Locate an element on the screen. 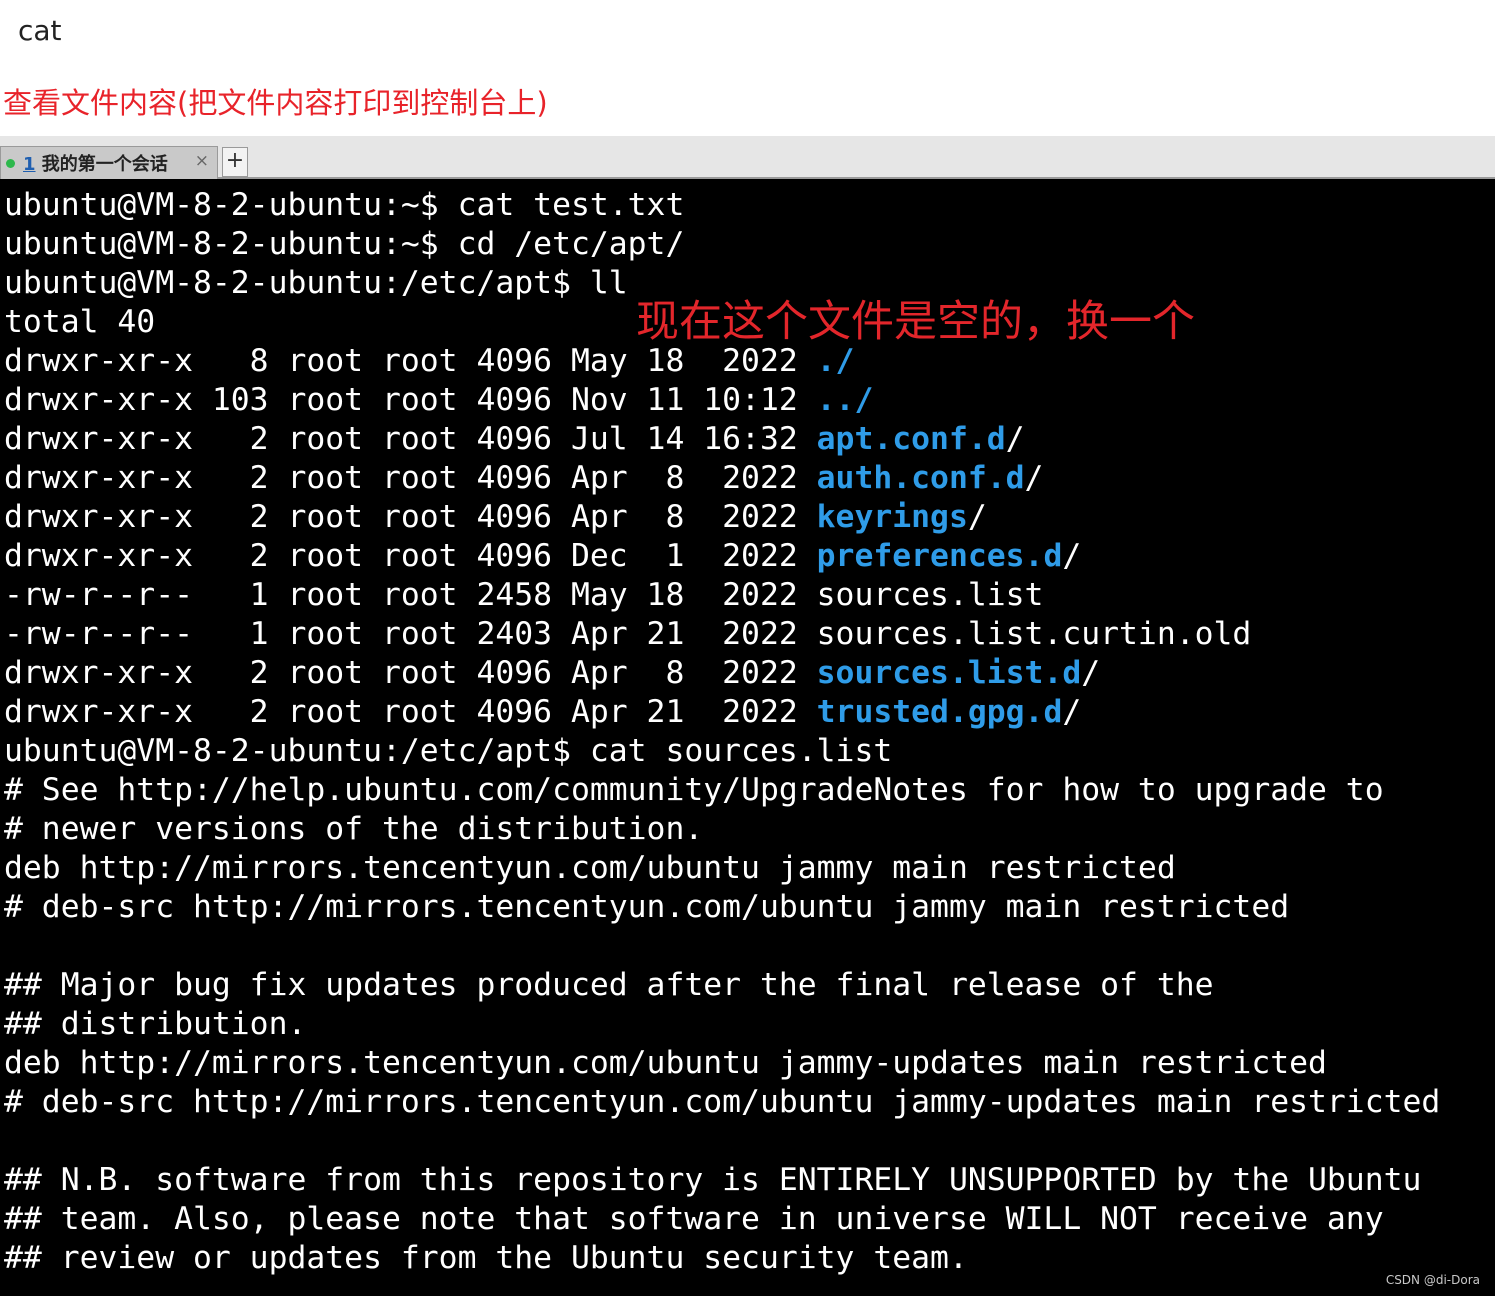 The image size is (1495, 1296). terminal-text: total 40 is located at coordinates (80, 322).